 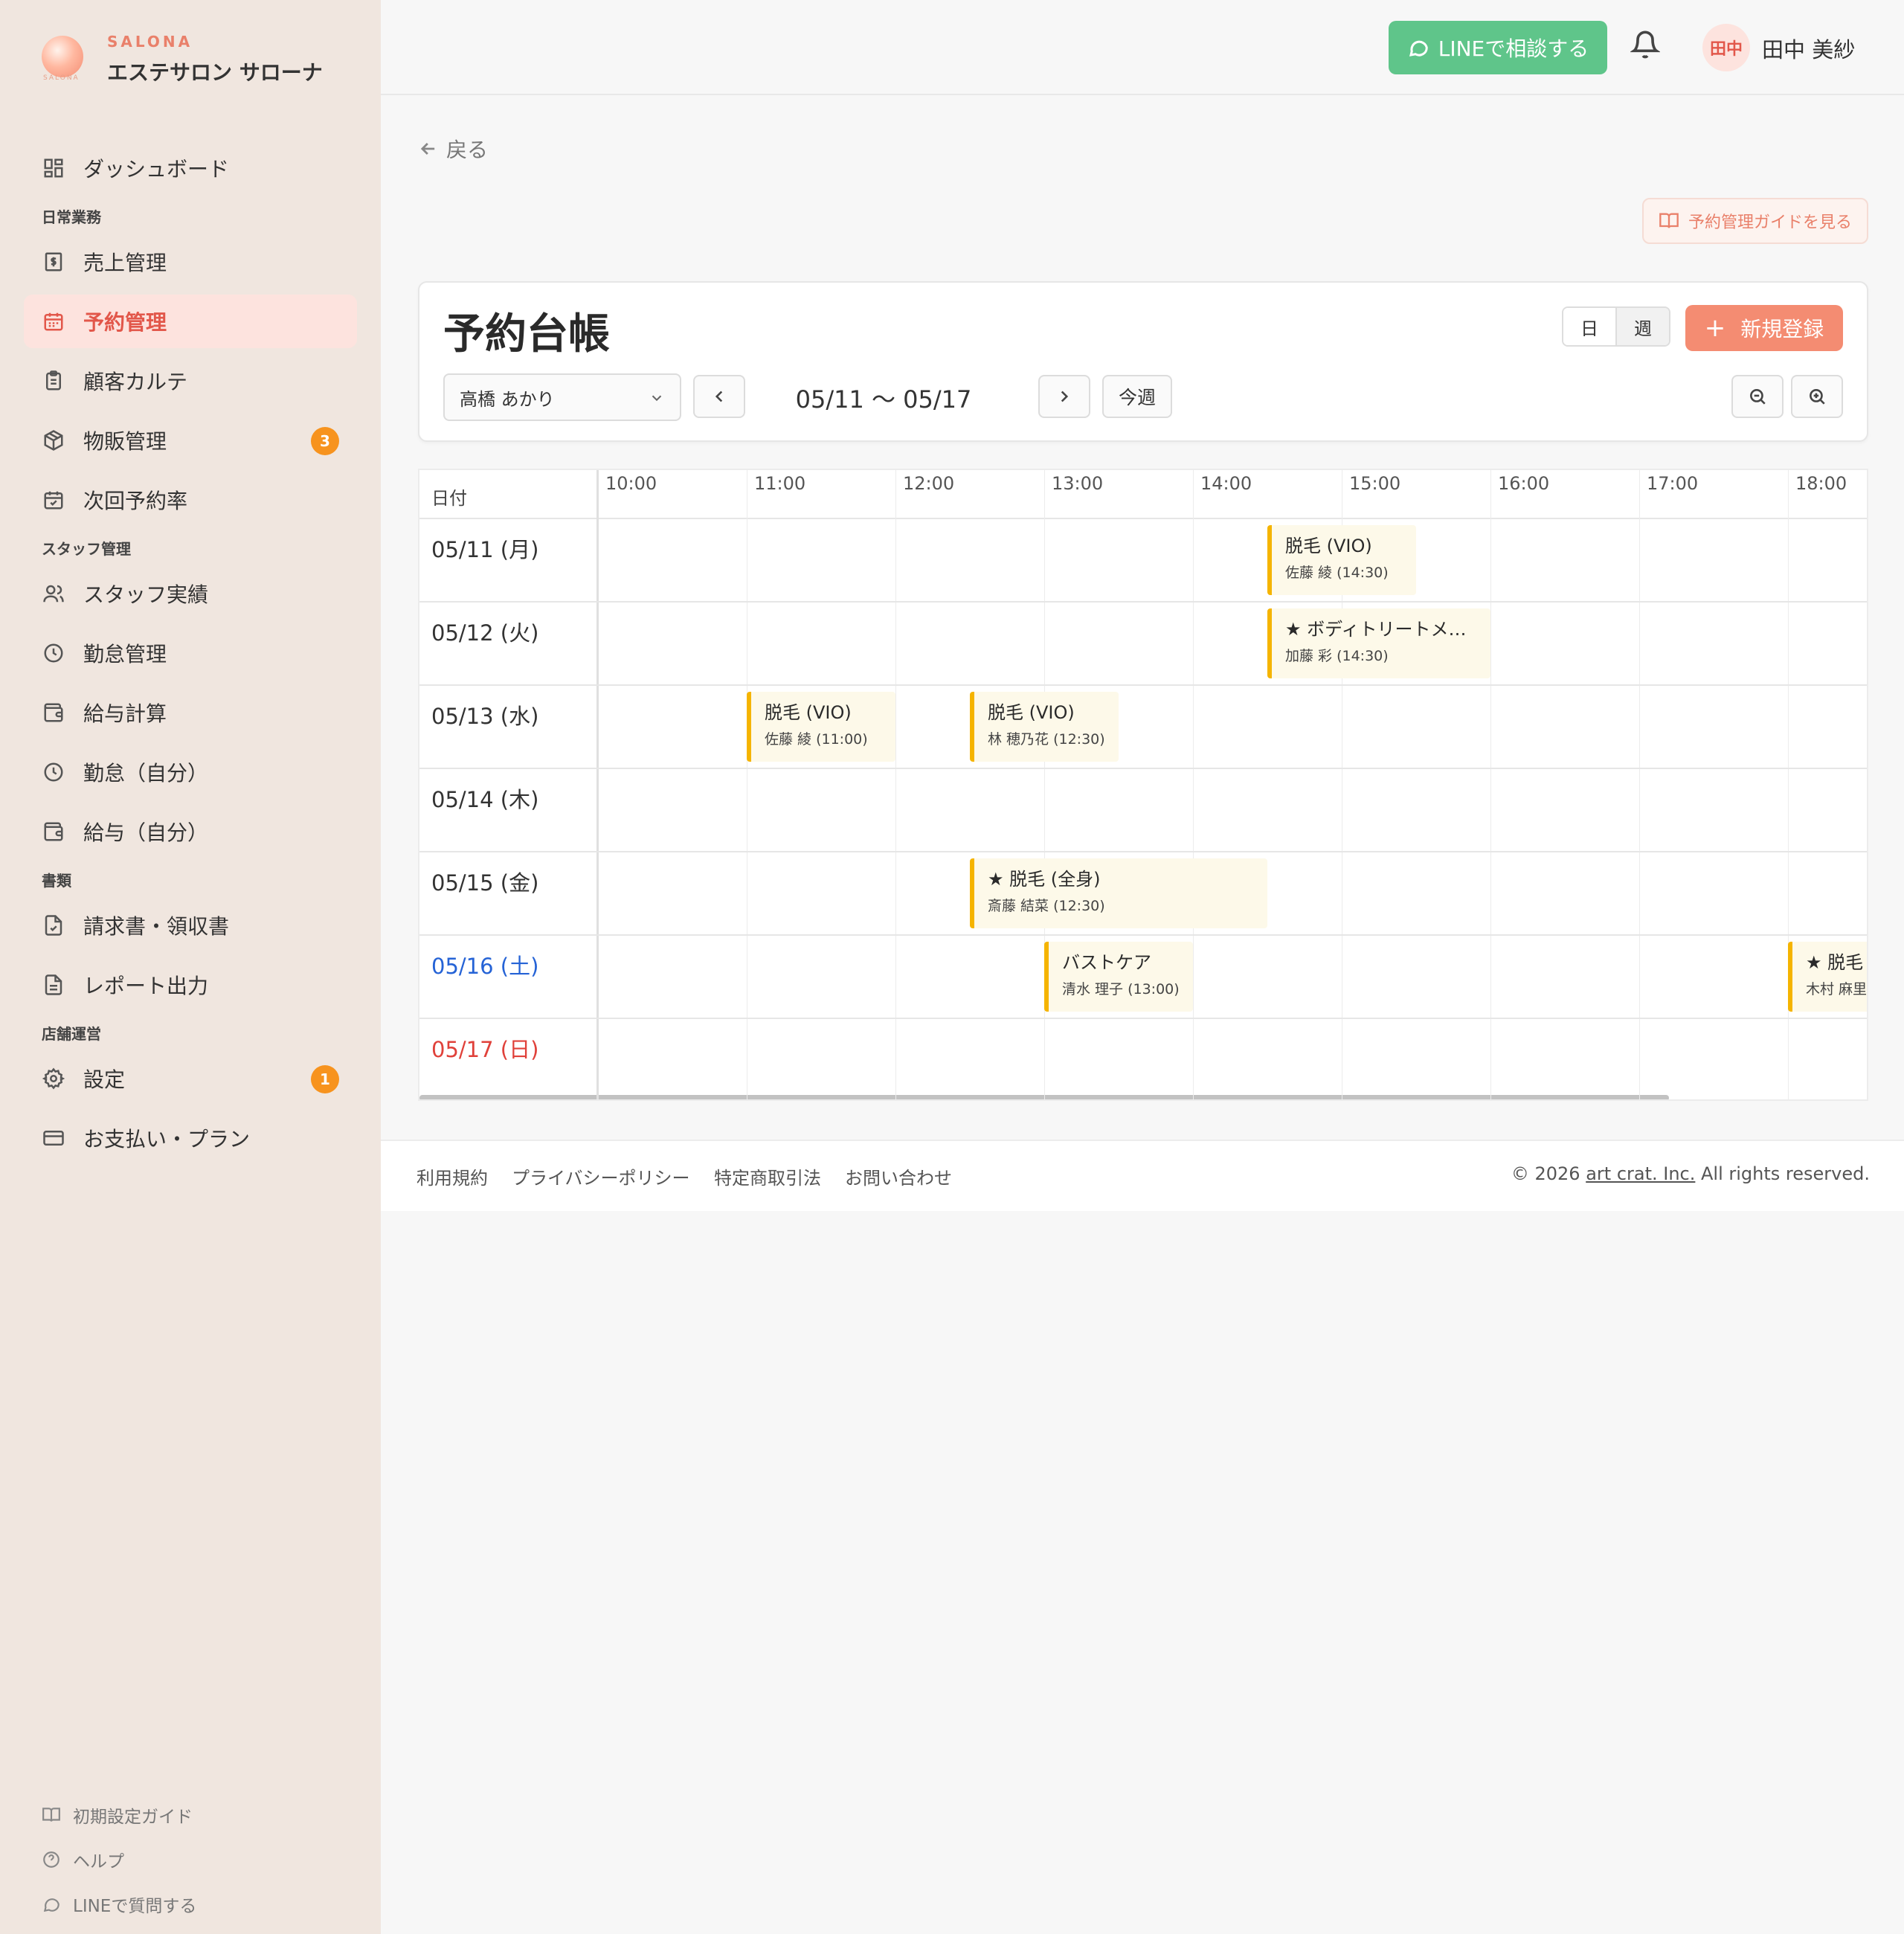 What do you see at coordinates (1524, 483) in the screenshot?
I see `time-header: 16:00` at bounding box center [1524, 483].